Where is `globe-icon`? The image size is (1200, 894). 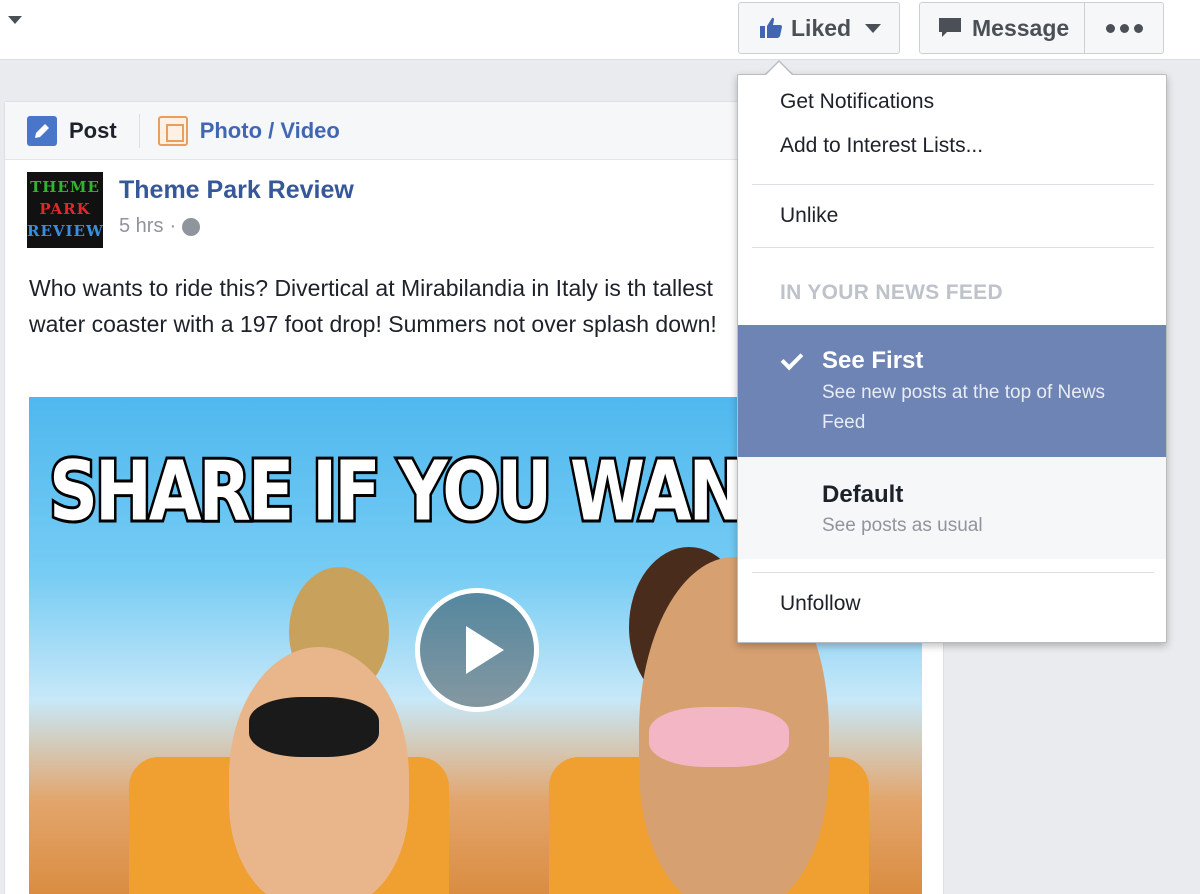
globe-icon is located at coordinates (191, 226).